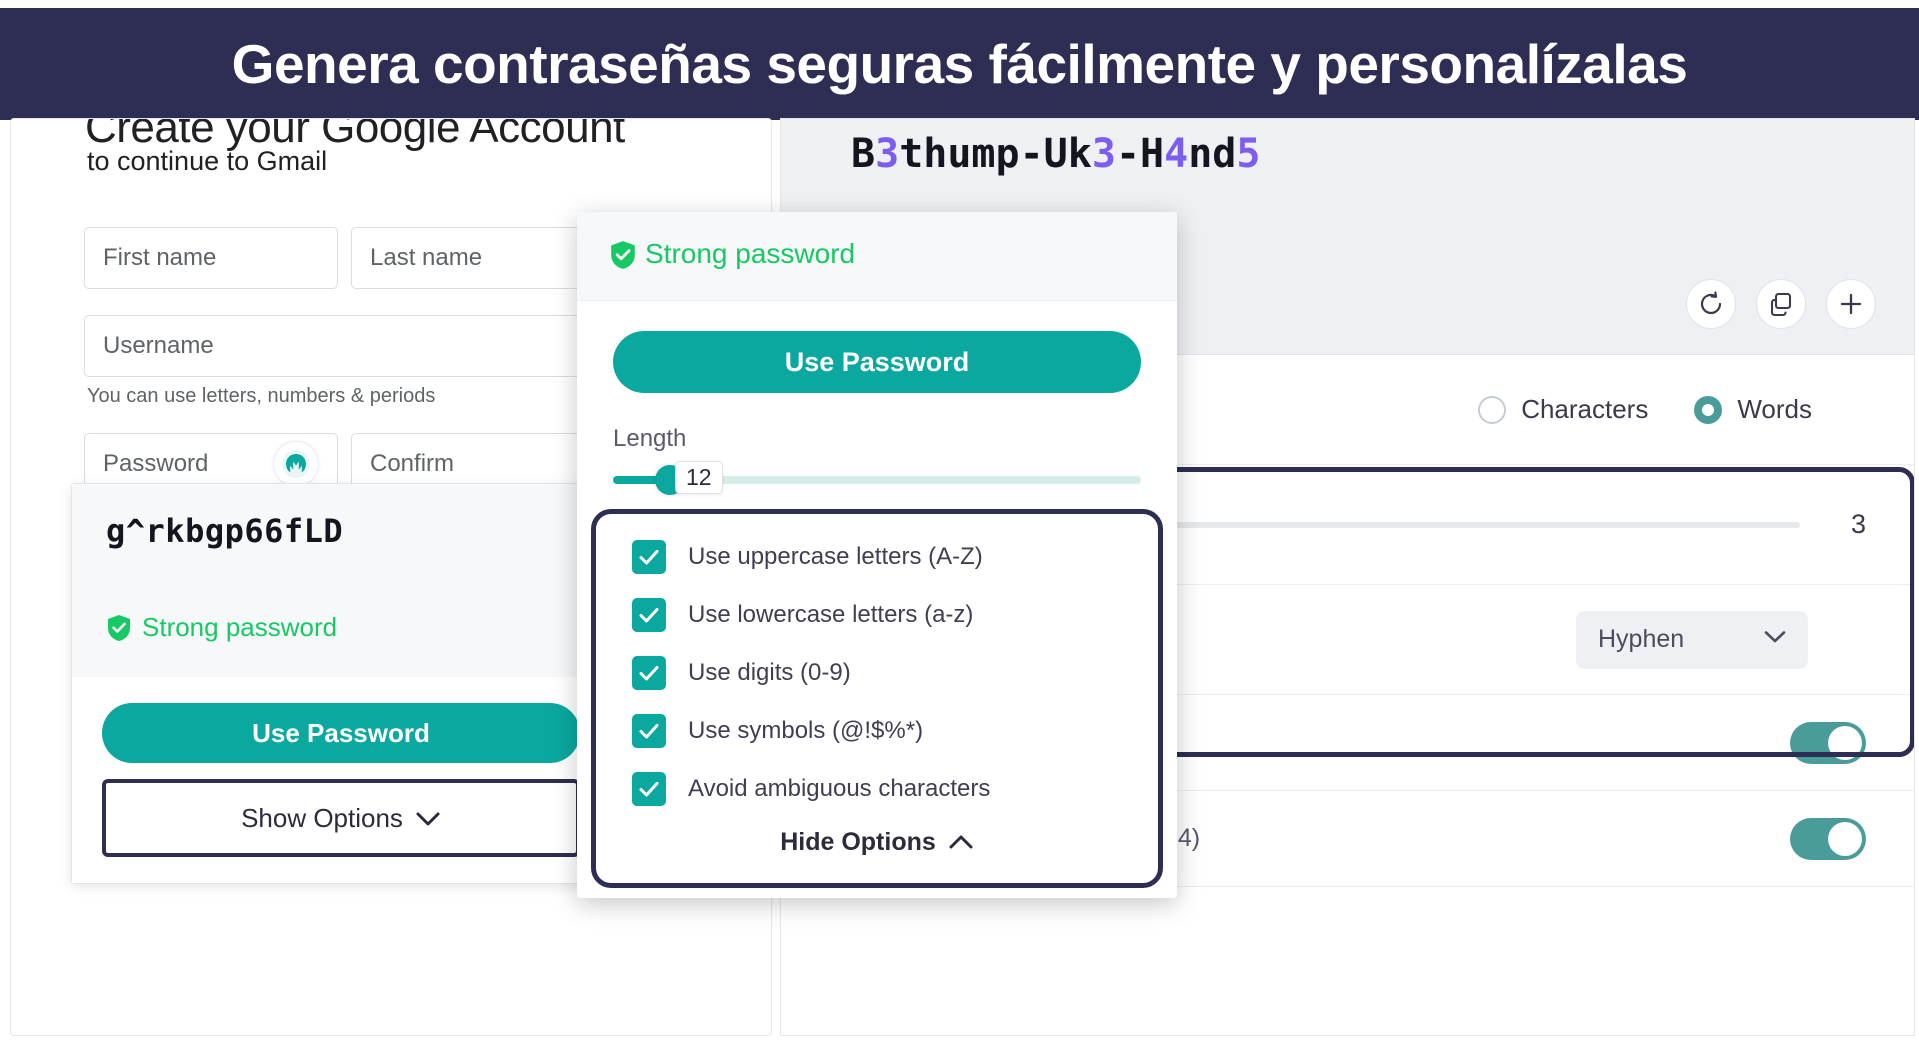  What do you see at coordinates (699, 477) in the screenshot?
I see `length-slider-value: 12` at bounding box center [699, 477].